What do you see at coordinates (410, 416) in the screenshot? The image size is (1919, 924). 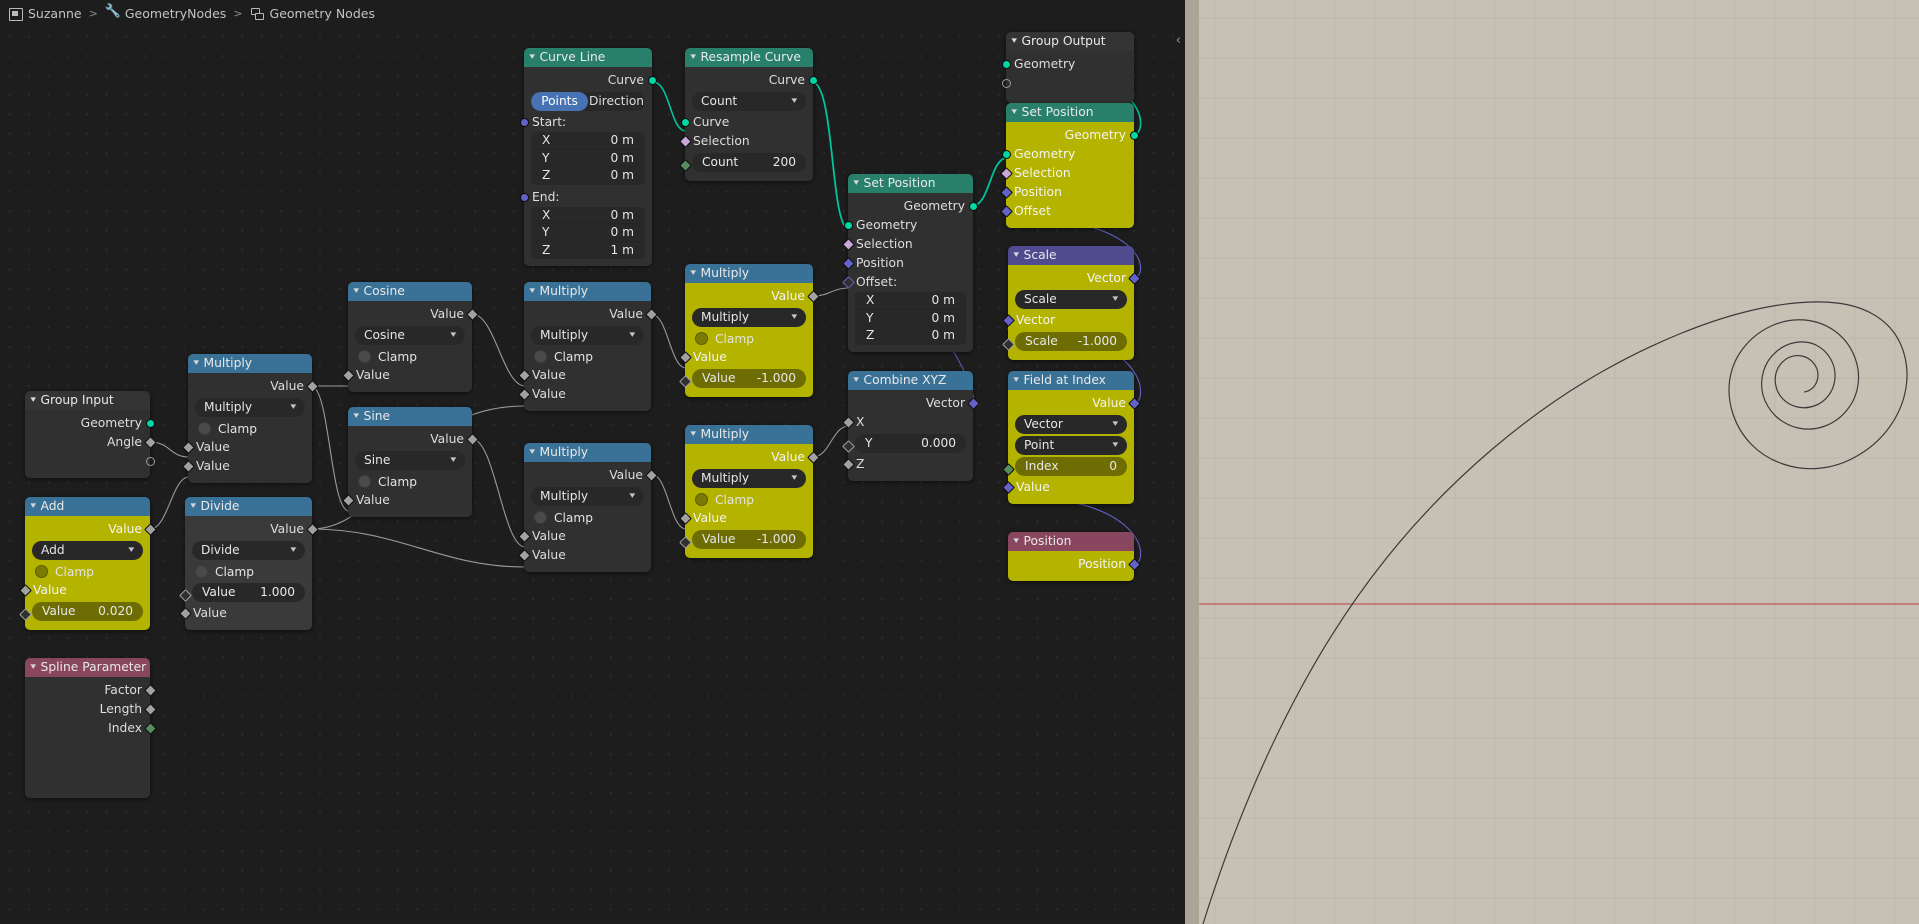 I see `node-header-sine: ▾ Sine` at bounding box center [410, 416].